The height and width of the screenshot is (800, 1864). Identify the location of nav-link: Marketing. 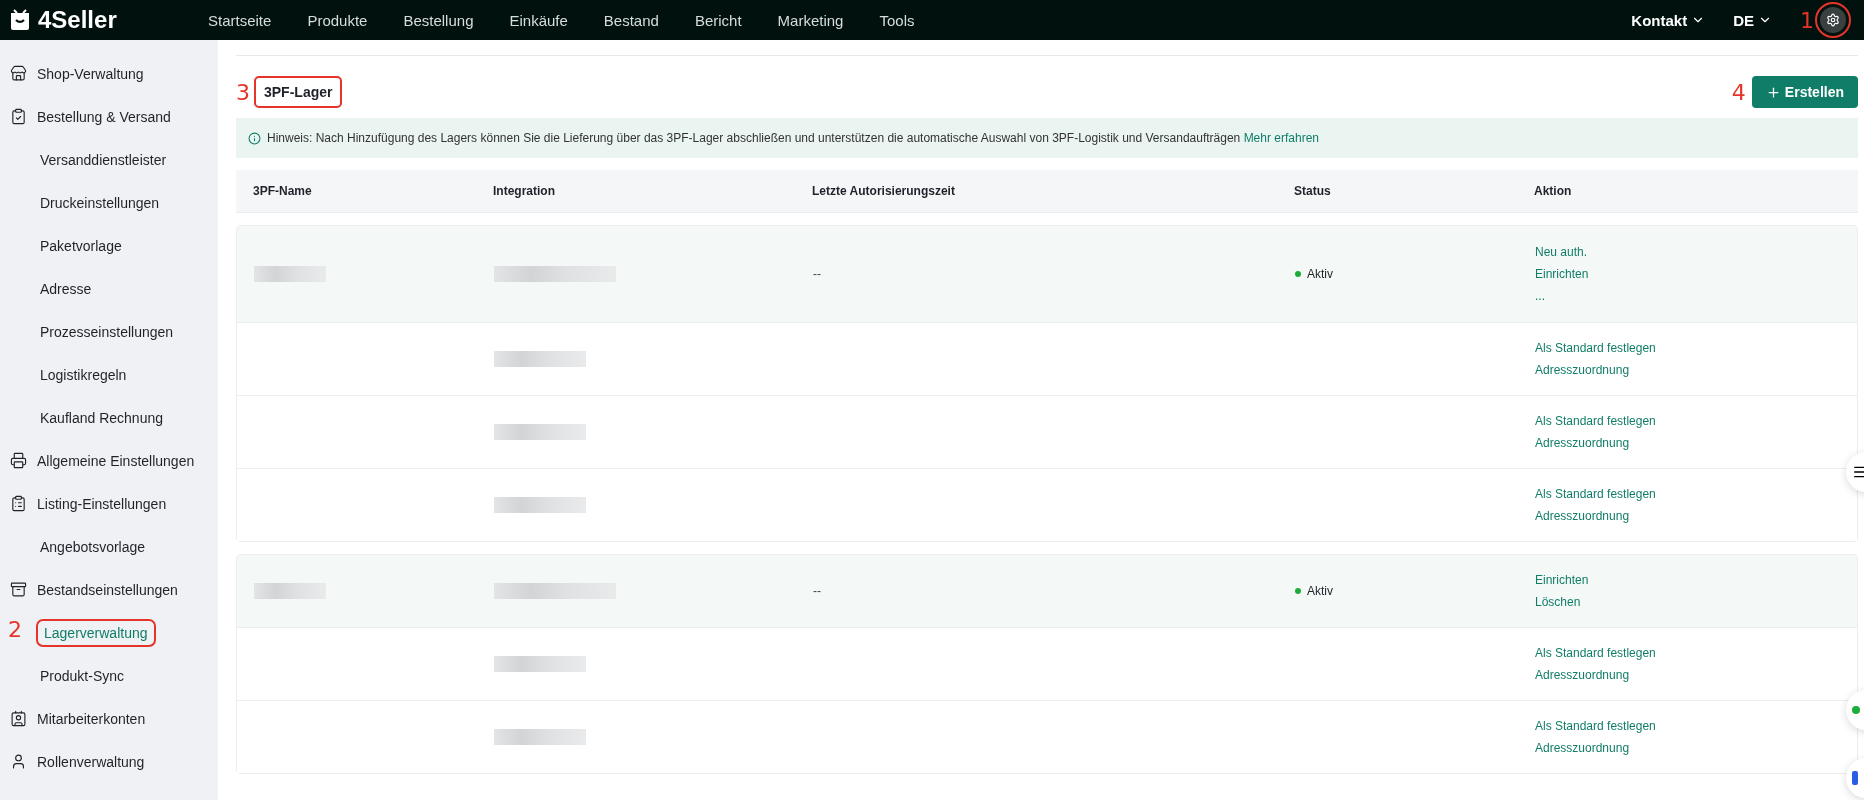
(810, 20).